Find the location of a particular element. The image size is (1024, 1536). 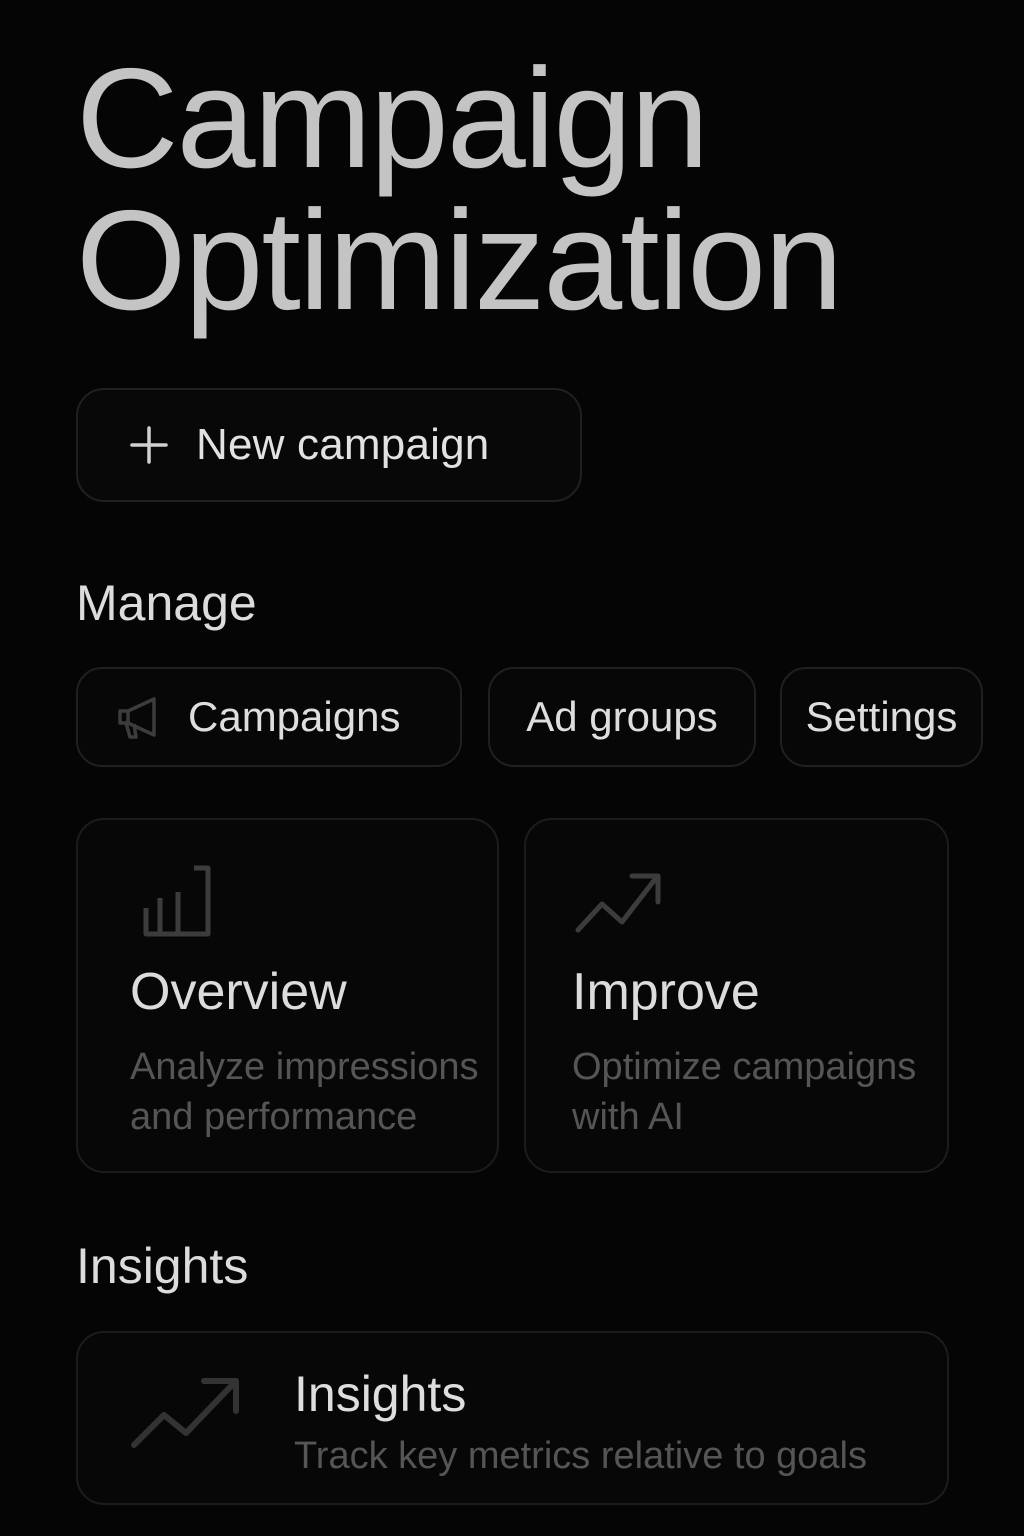

manage-heading: Manage is located at coordinates (166, 603).